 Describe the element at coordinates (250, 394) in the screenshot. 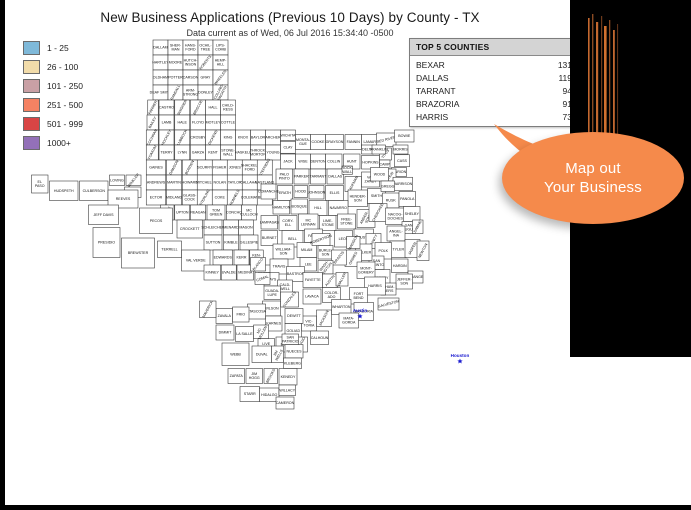

I see `county-label: STARR` at that location.